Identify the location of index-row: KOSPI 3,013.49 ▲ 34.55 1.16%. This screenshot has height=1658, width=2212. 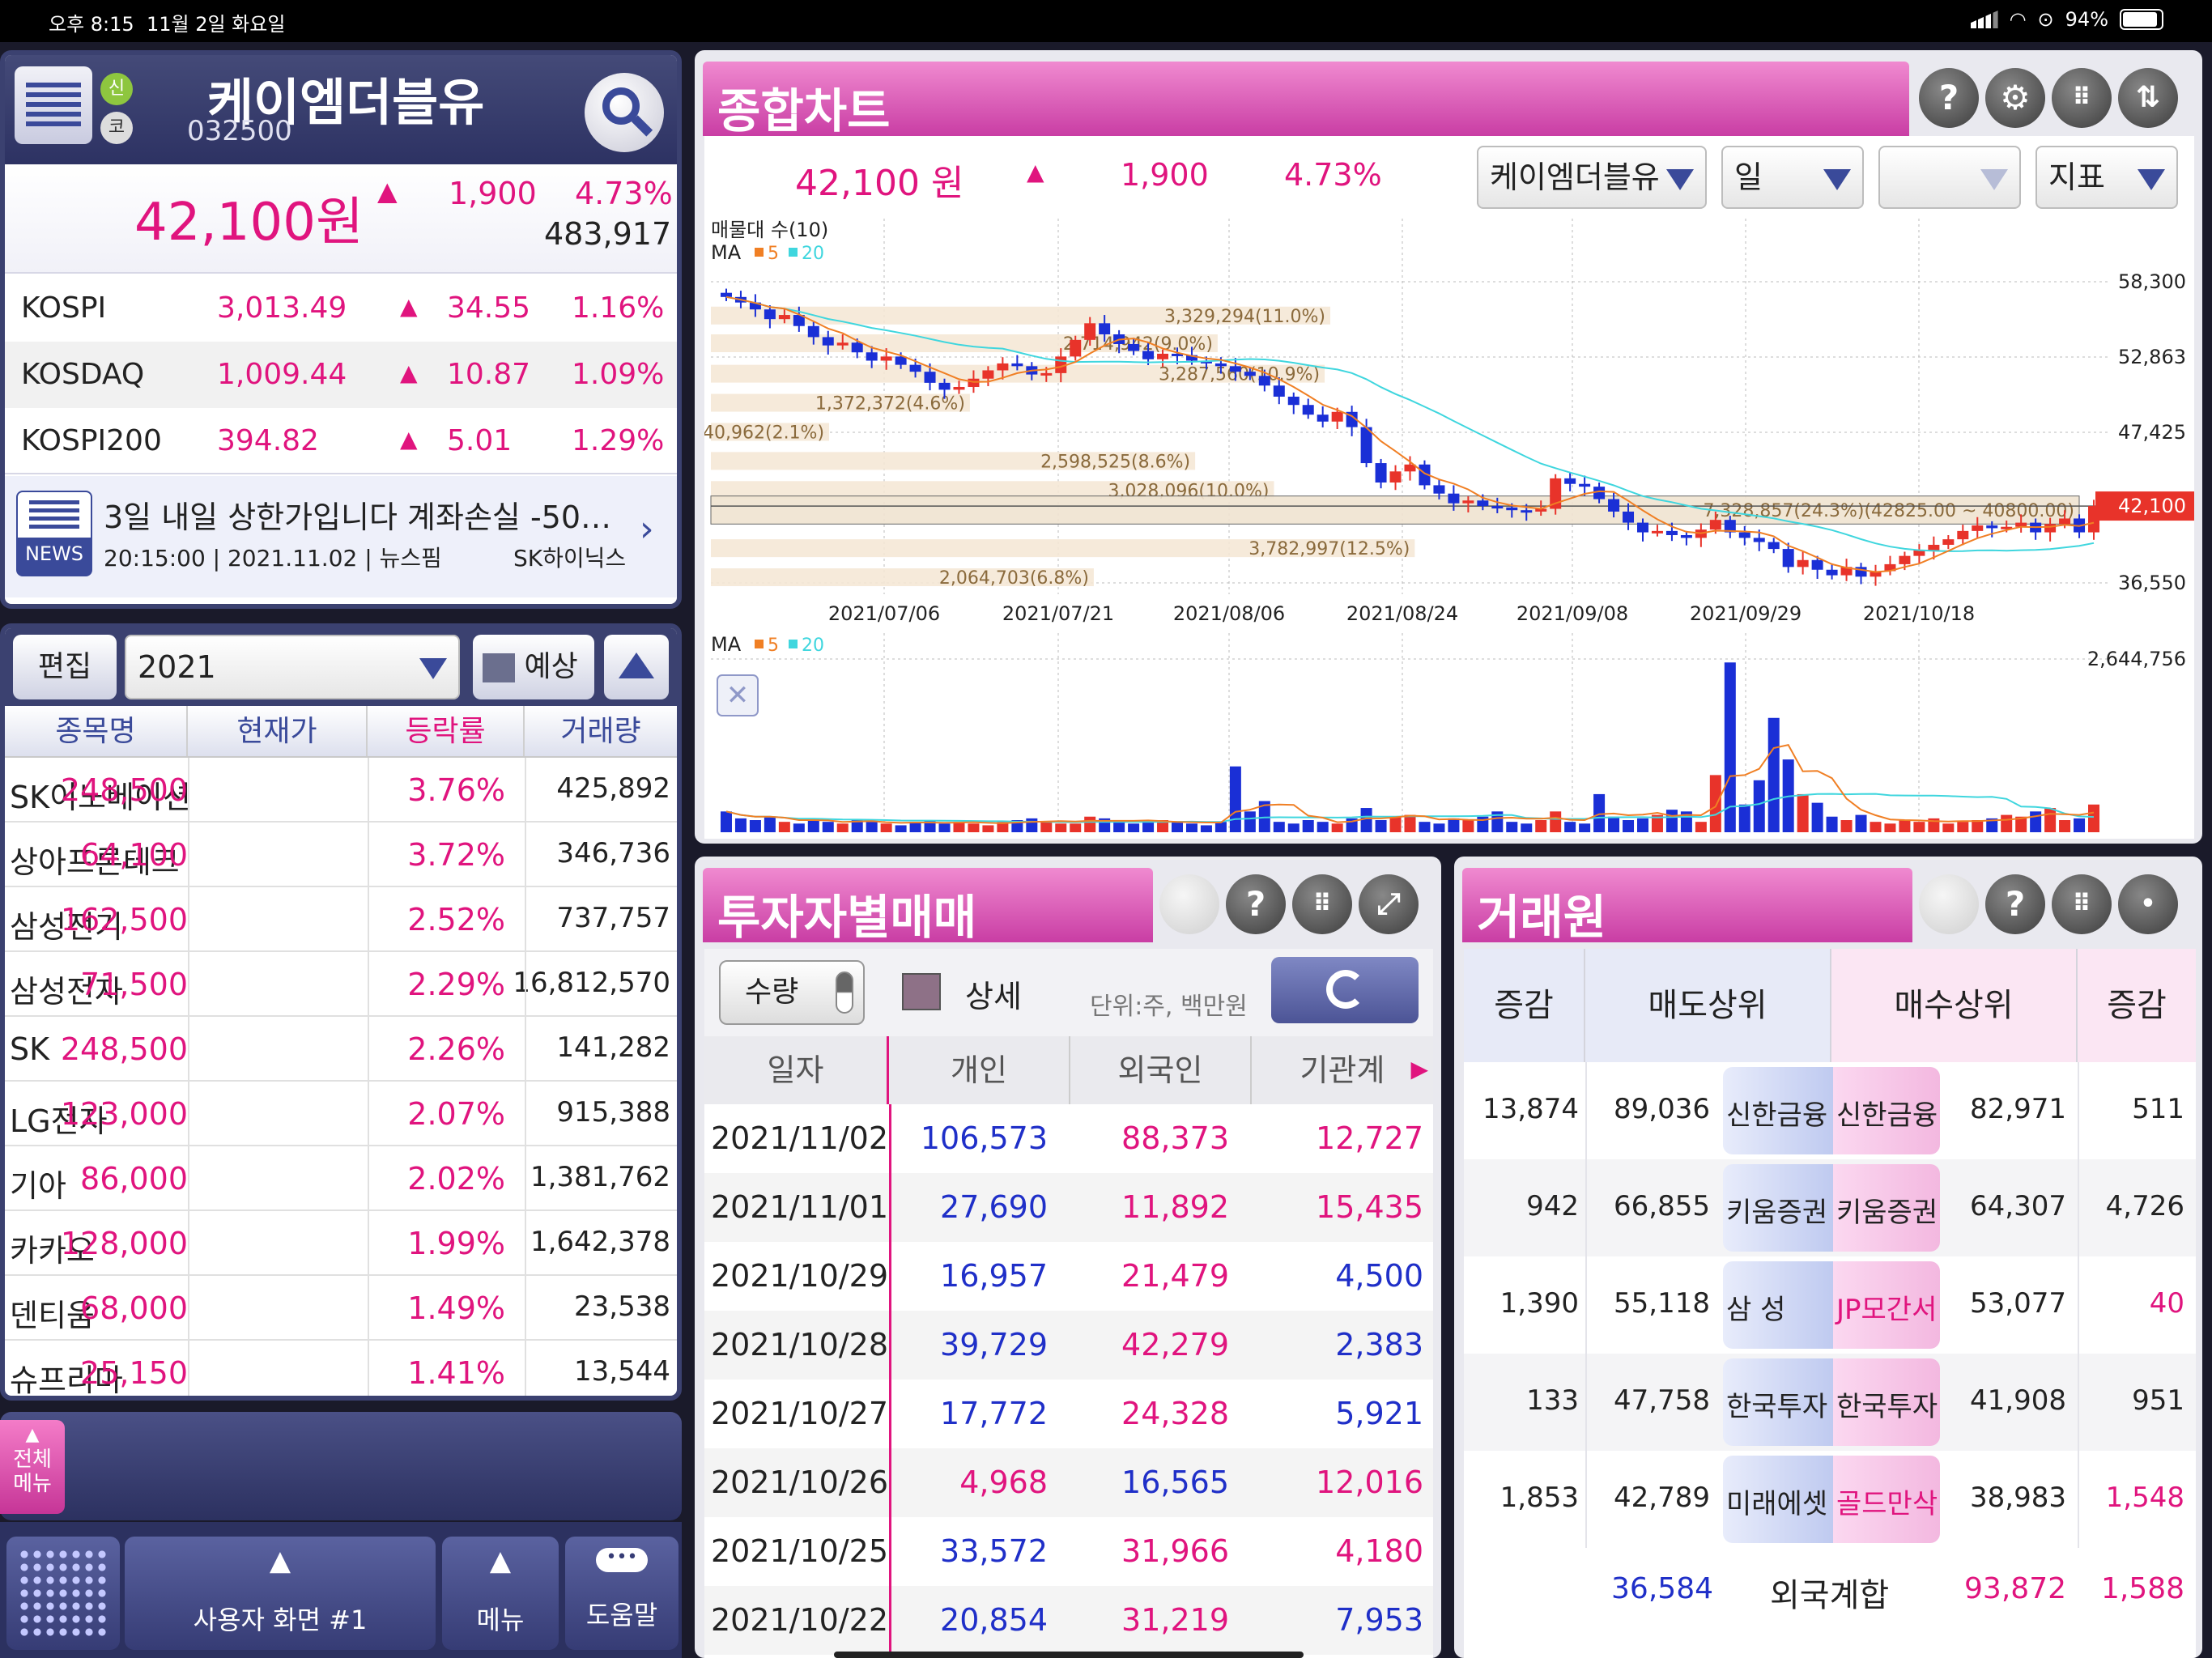
(341, 308).